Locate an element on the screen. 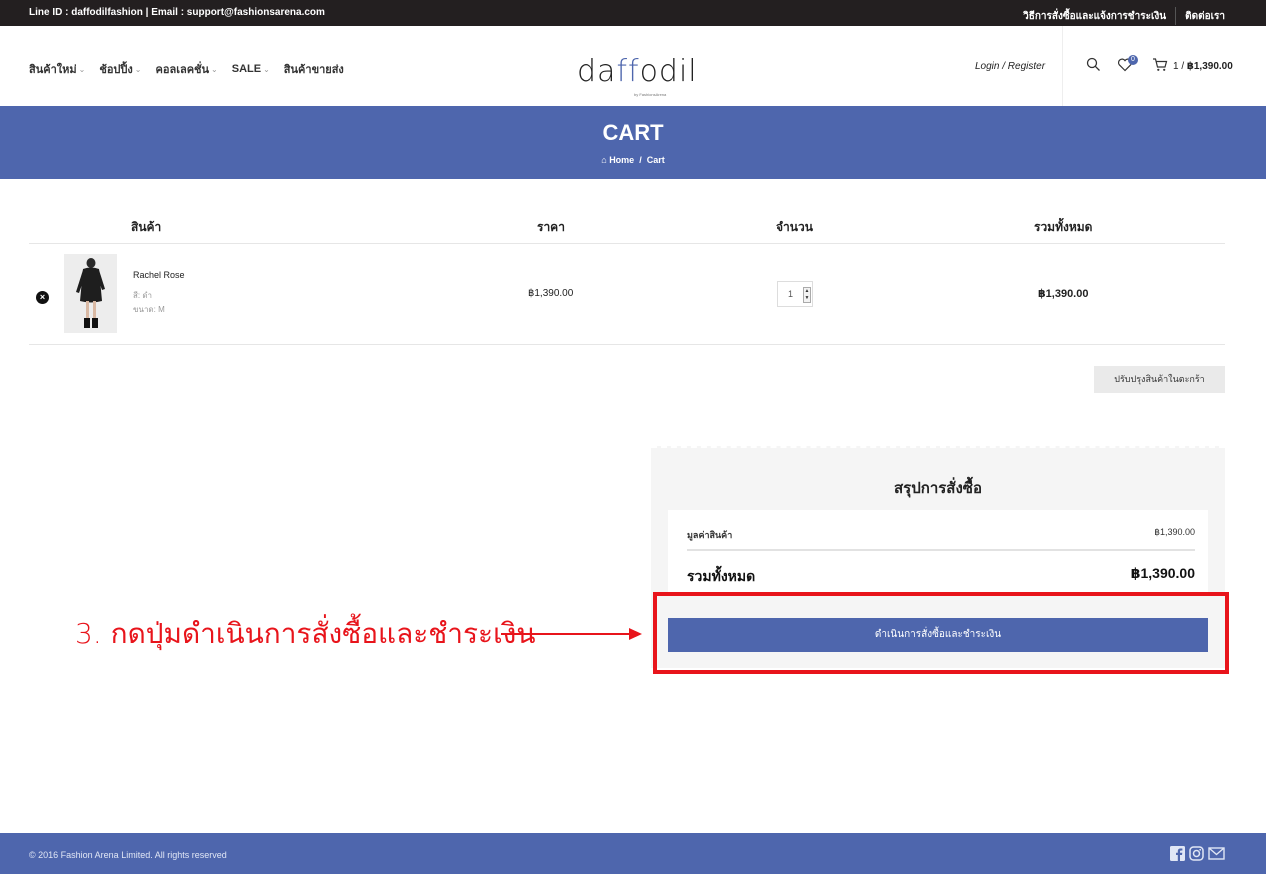 The image size is (1266, 874). instagram-icon is located at coordinates (1196, 856).